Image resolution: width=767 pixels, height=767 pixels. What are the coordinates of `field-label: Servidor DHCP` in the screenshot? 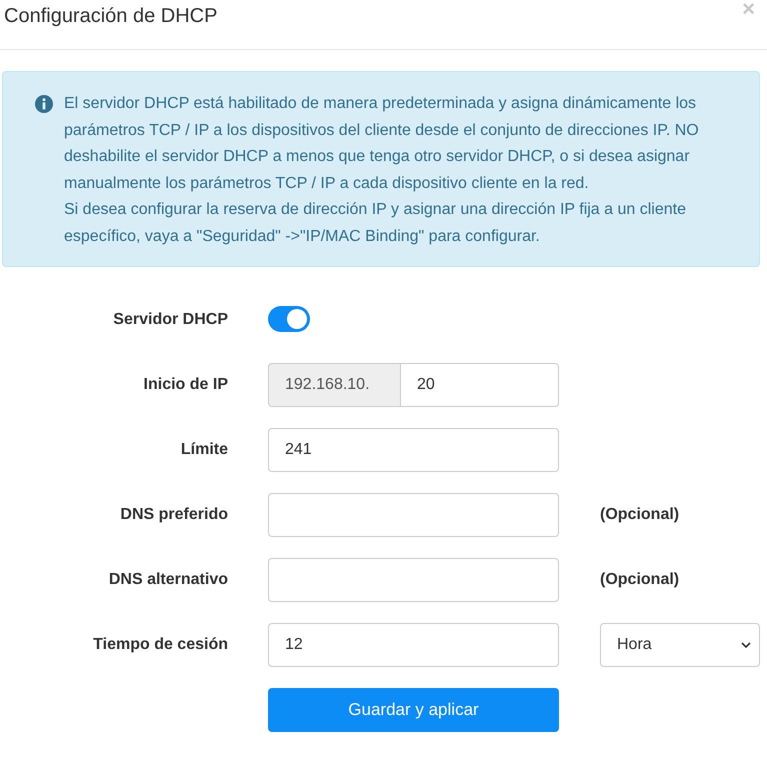 It's located at (170, 320).